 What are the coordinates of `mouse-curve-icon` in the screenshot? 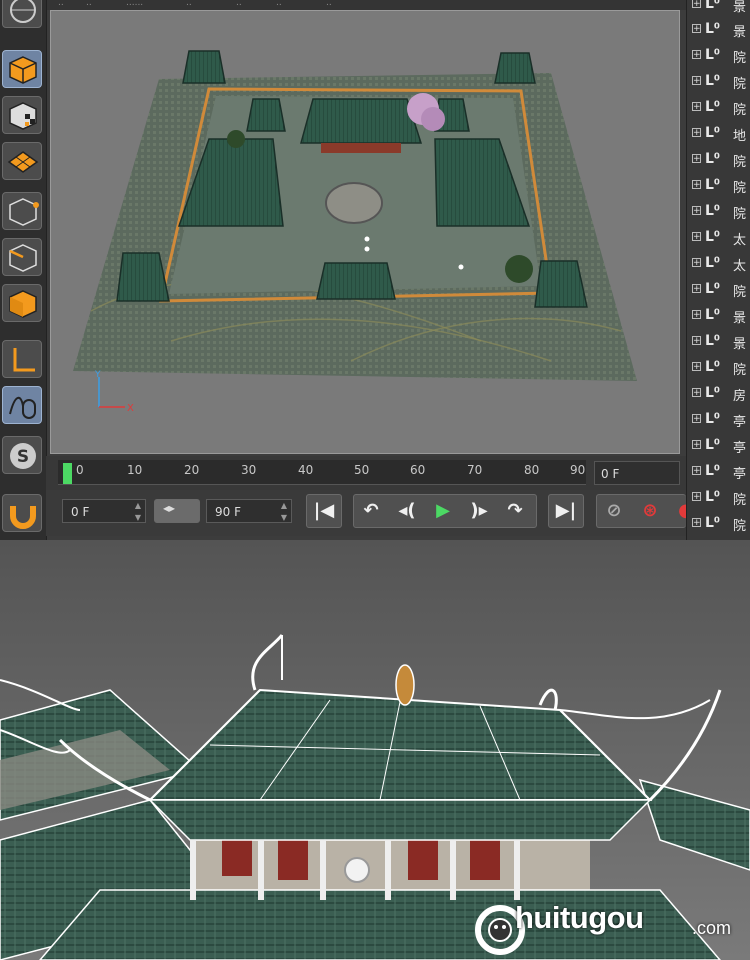 It's located at (22, 407).